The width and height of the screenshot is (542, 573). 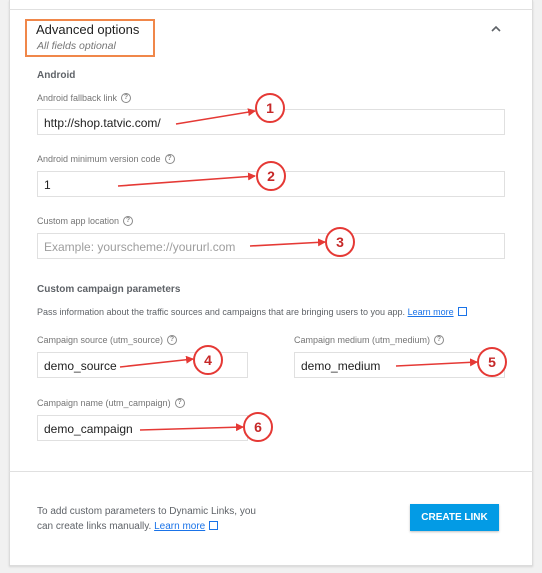 What do you see at coordinates (492, 362) in the screenshot?
I see `annotation-badge-5: 5` at bounding box center [492, 362].